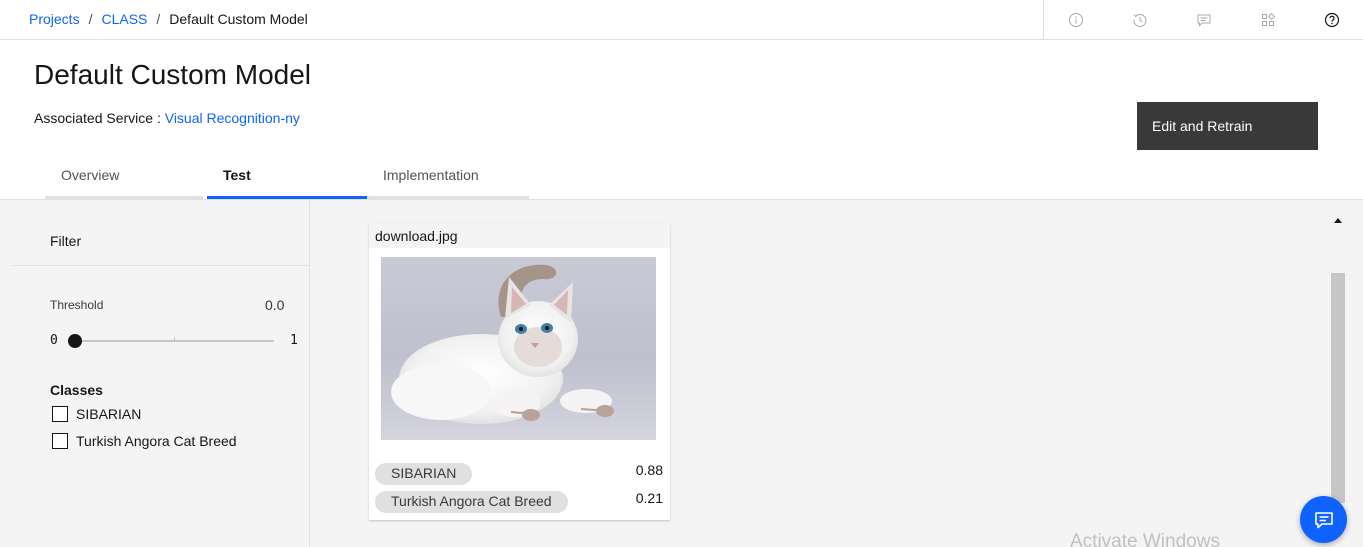  Describe the element at coordinates (424, 474) in the screenshot. I see `class-tag: SIBARIAN` at that location.